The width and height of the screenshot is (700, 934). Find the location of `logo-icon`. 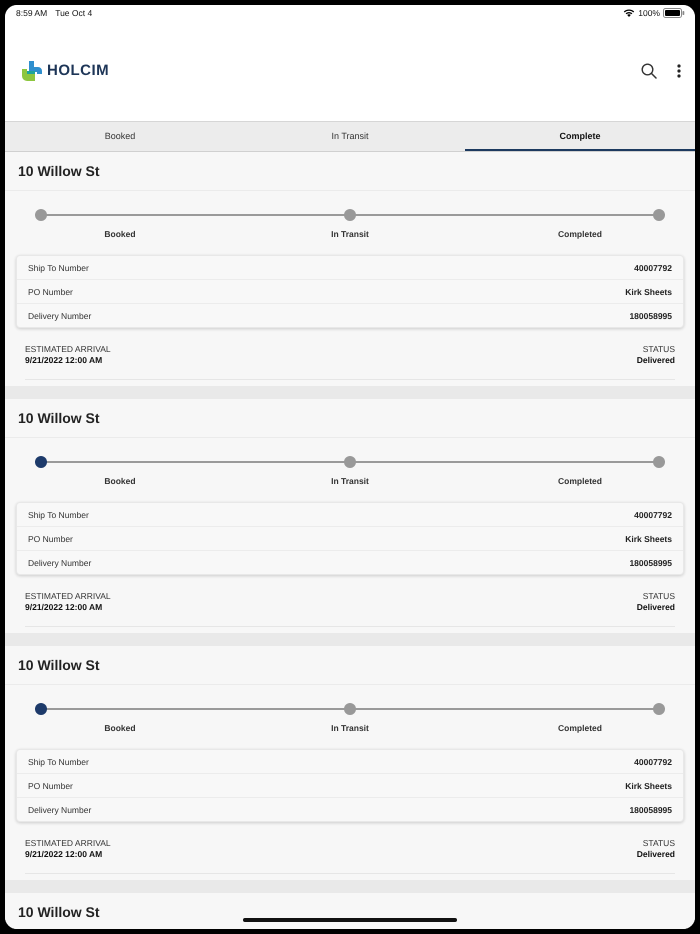

logo-icon is located at coordinates (32, 71).